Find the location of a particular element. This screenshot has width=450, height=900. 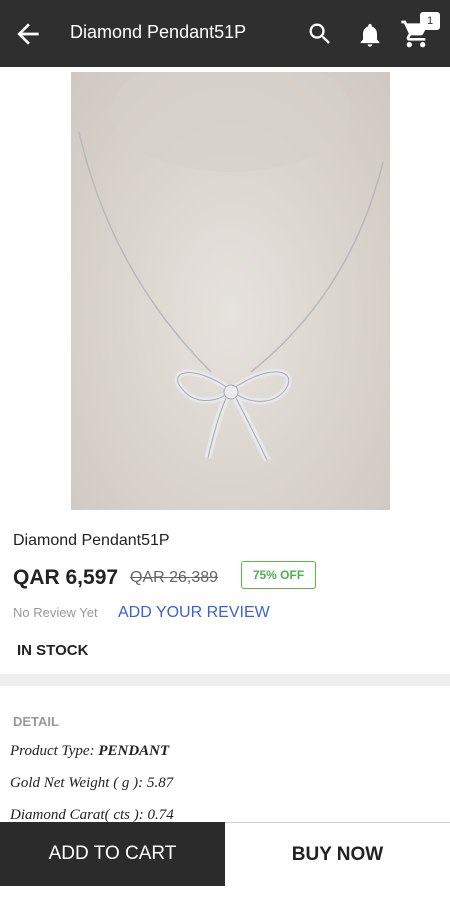

detail-heading: DETAIL is located at coordinates (36, 721).